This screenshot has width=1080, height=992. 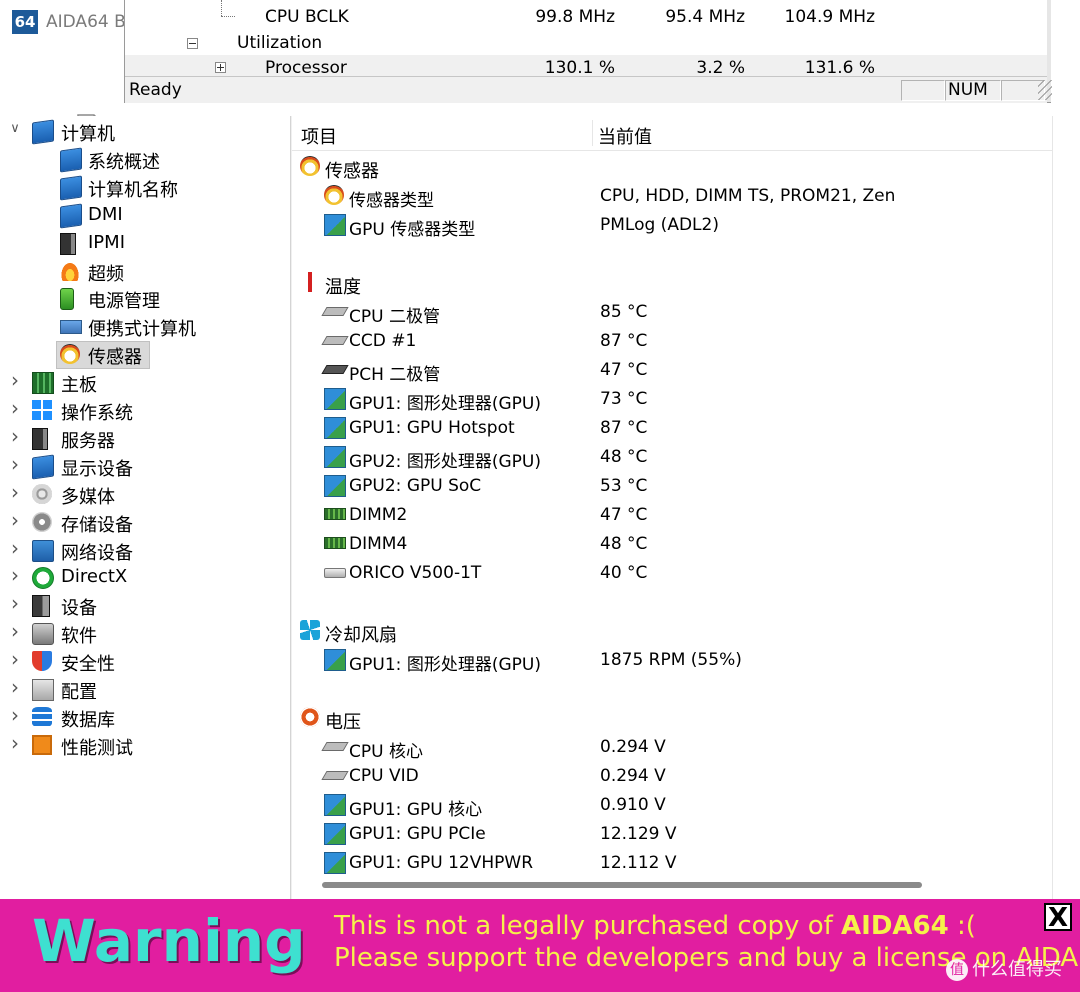 What do you see at coordinates (672, 399) in the screenshot?
I see `list-item: GPU1: 图形处理器(GPU) 73 °C` at bounding box center [672, 399].